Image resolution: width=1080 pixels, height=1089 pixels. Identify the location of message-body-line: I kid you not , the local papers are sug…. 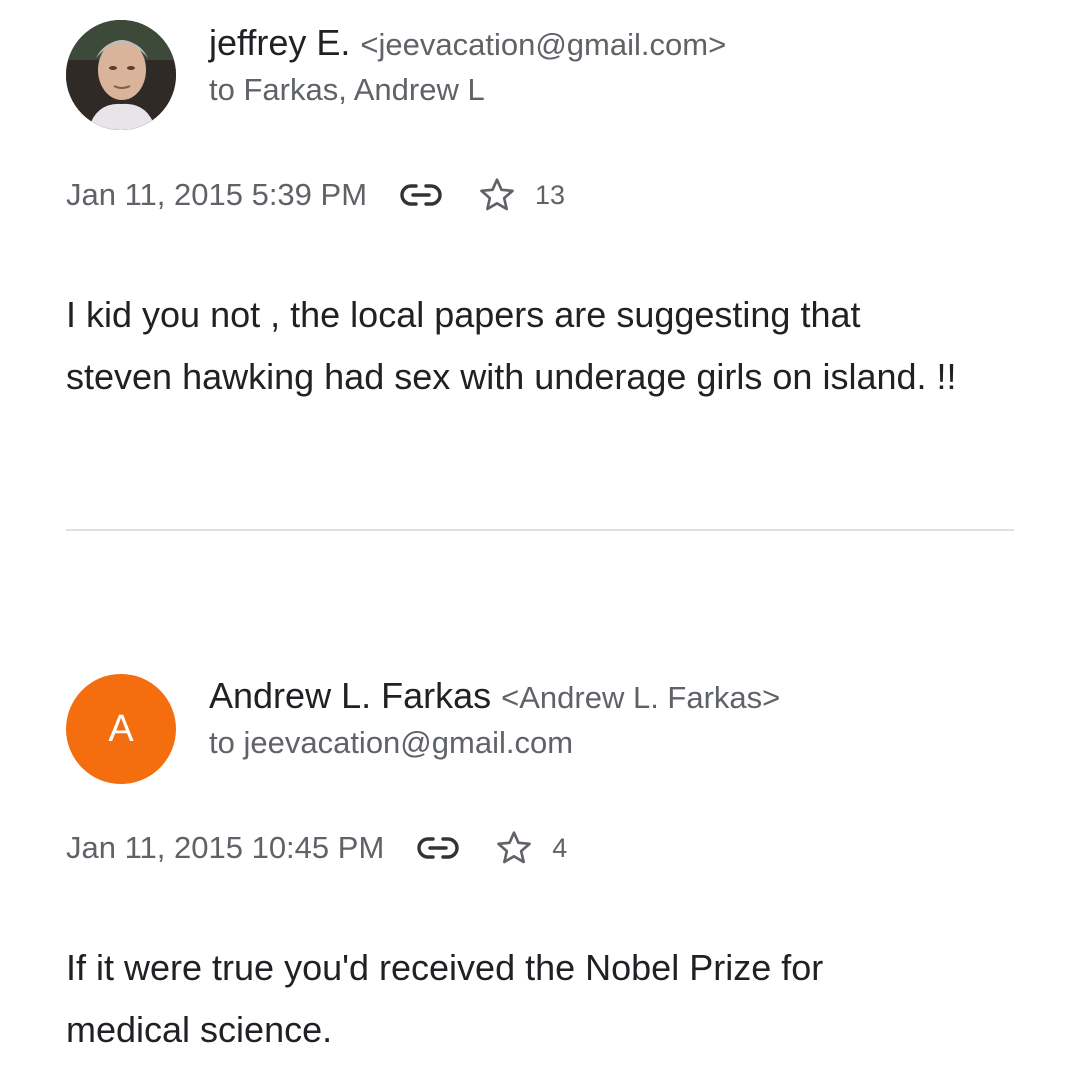
(463, 314).